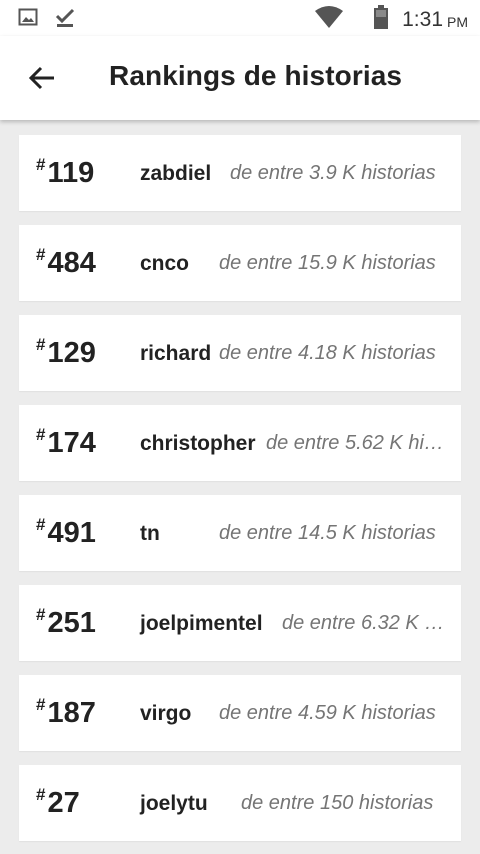 The image size is (480, 854). What do you see at coordinates (71, 263) in the screenshot?
I see `rank-value: 484` at bounding box center [71, 263].